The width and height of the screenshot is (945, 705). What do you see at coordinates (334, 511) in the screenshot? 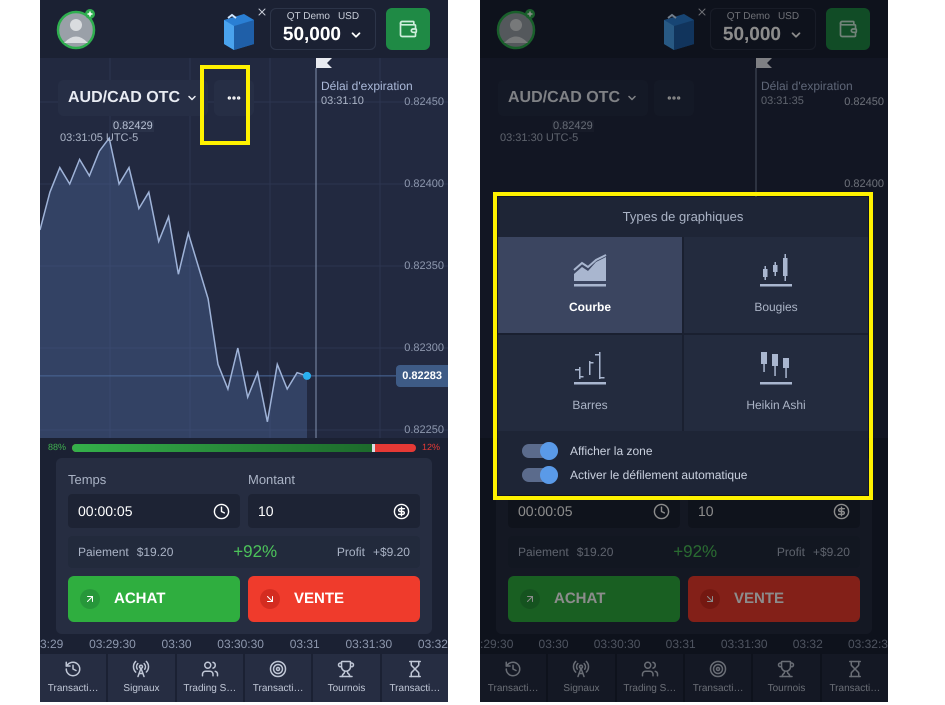
I see `amount-field: 10` at bounding box center [334, 511].